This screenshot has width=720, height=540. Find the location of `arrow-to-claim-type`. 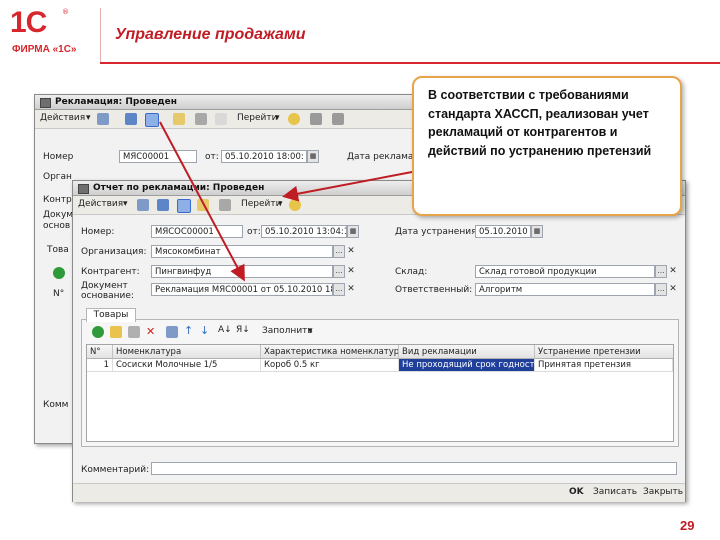

arrow-to-claim-type is located at coordinates (202, 201).